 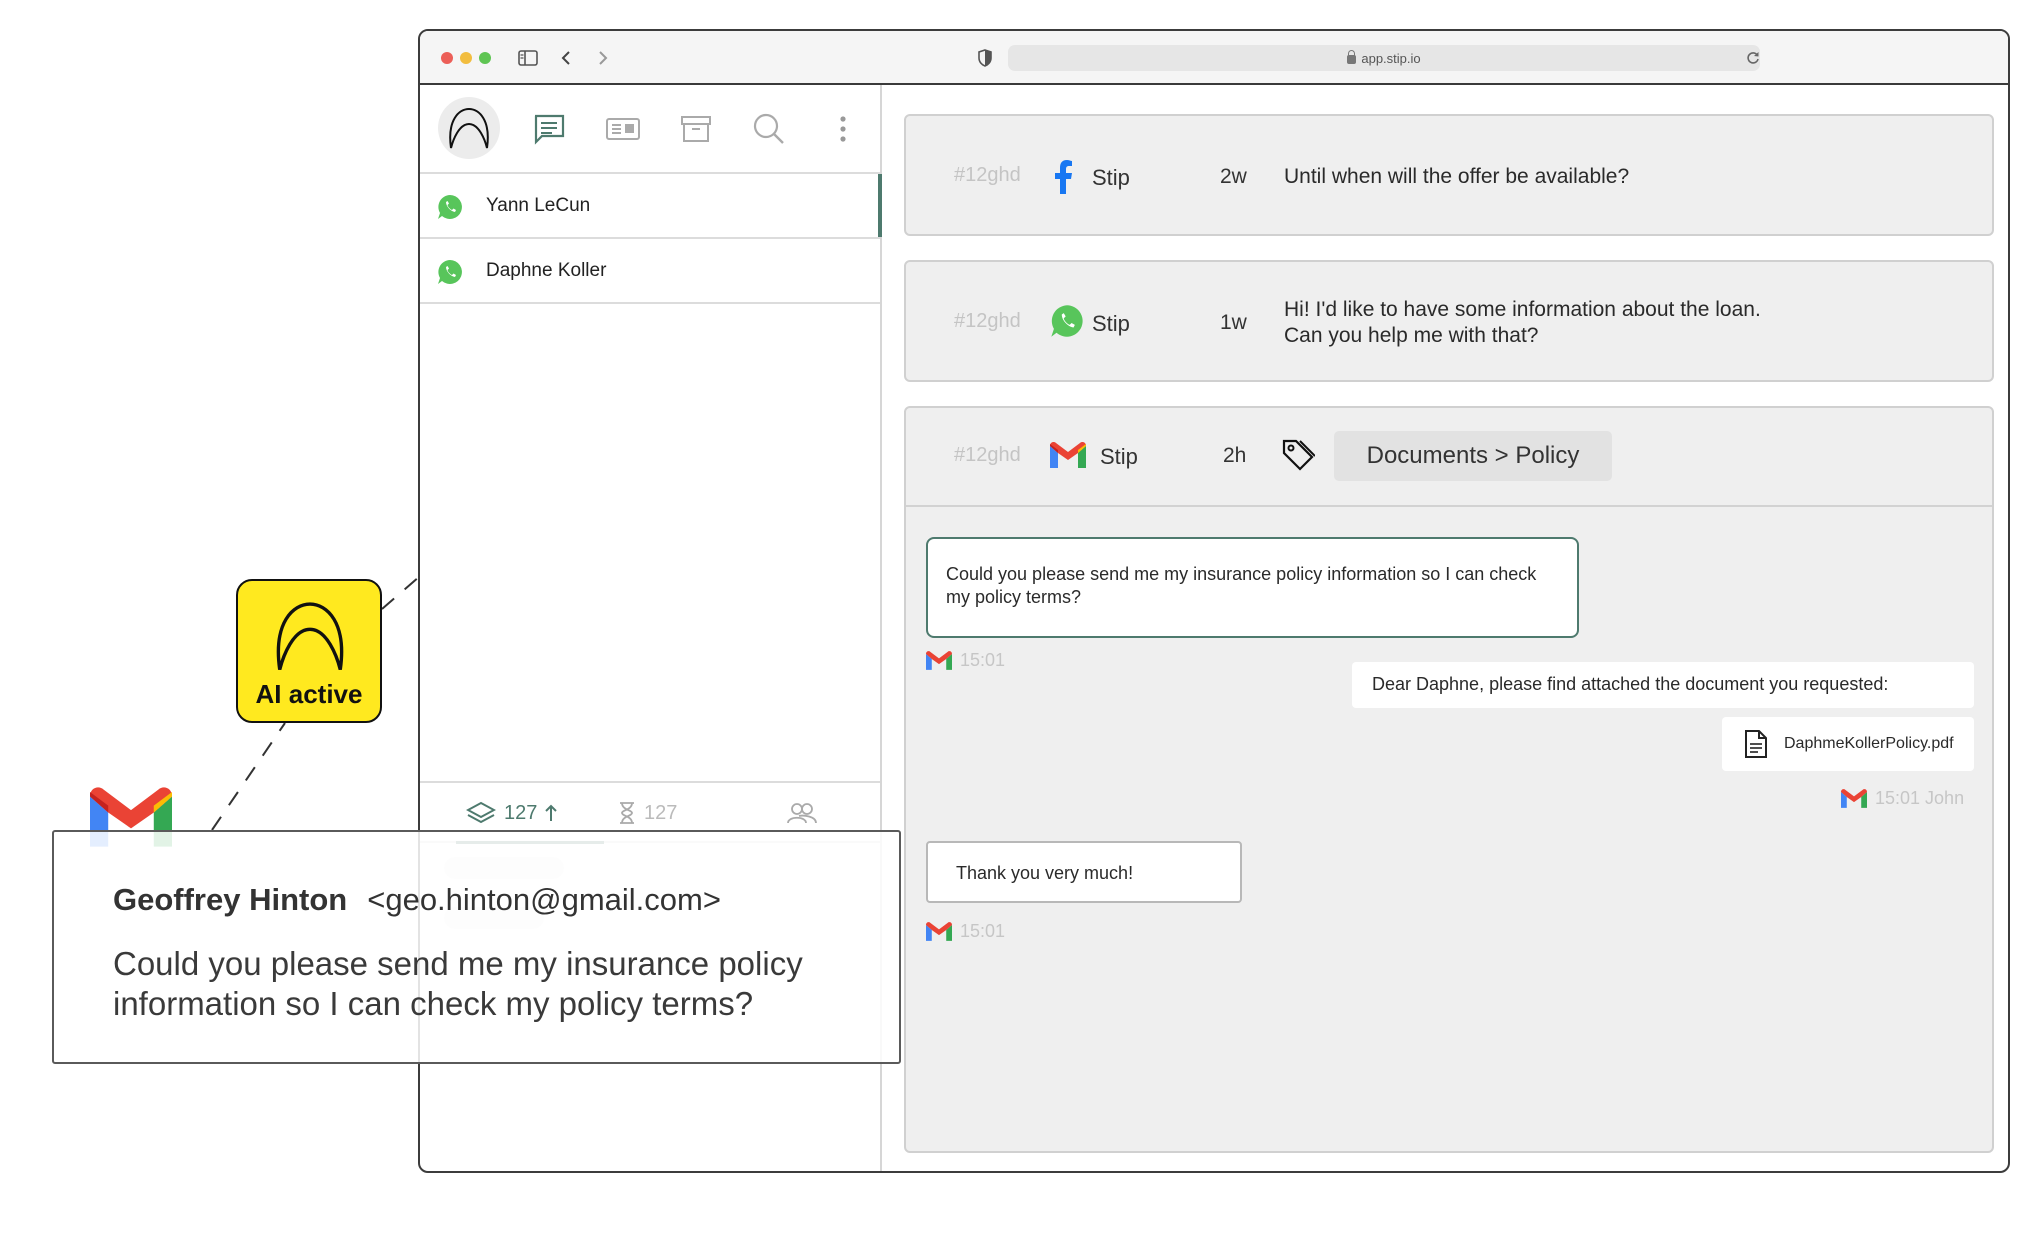 I want to click on users-icon, so click(x=802, y=813).